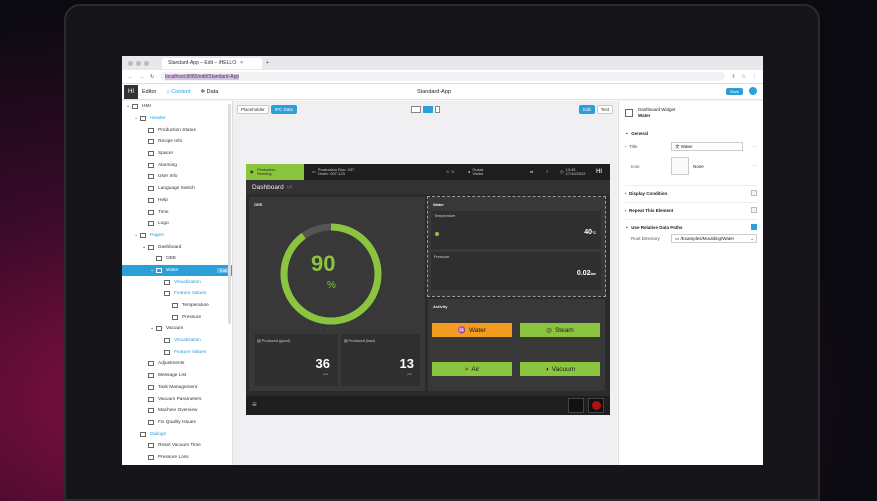 This screenshot has width=877, height=501. What do you see at coordinates (177, 364) in the screenshot?
I see `tree-item: Adjustments` at bounding box center [177, 364].